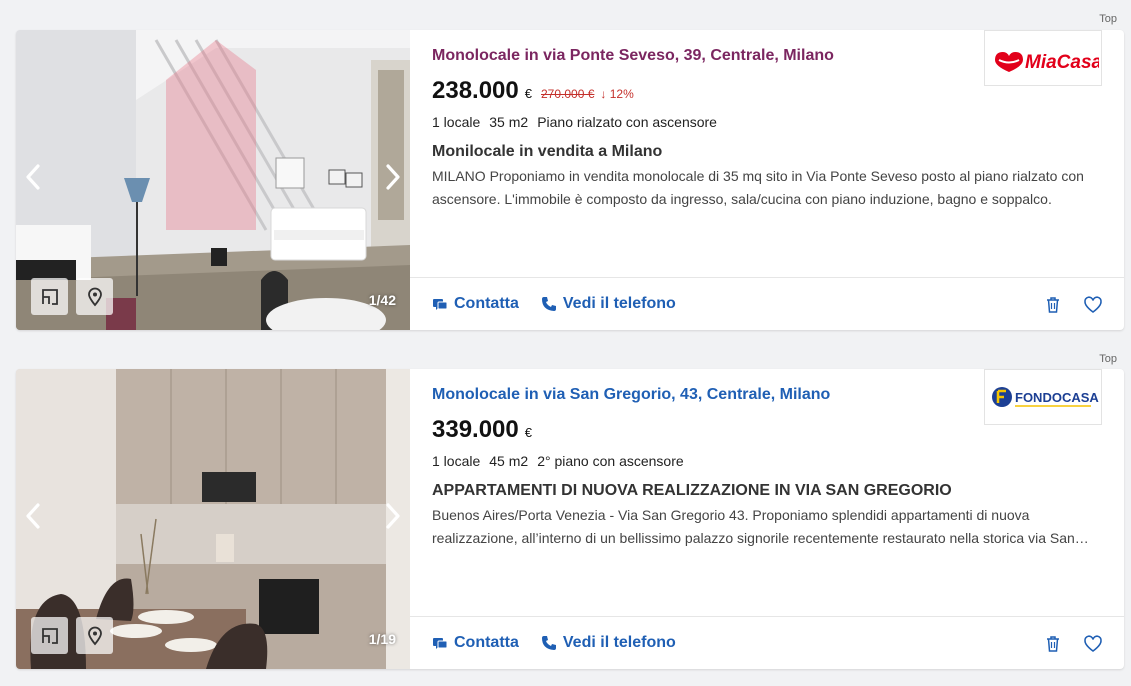  Describe the element at coordinates (382, 639) in the screenshot. I see `photo-counter: 1/19` at that location.